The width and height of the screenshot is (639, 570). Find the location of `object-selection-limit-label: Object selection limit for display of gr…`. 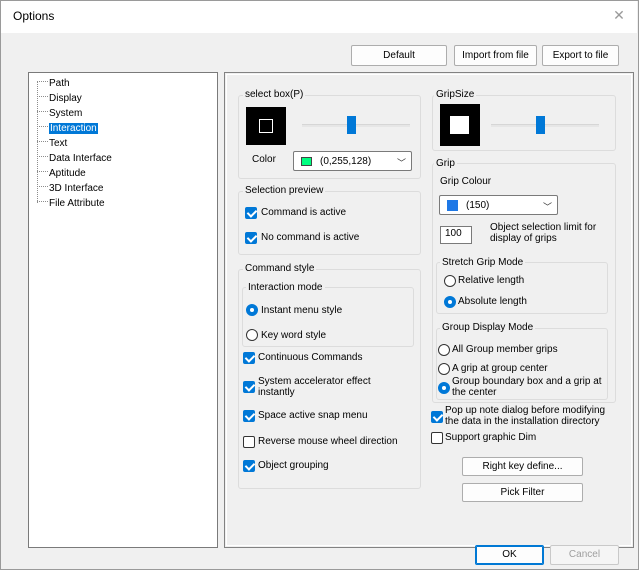

object-selection-limit-label: Object selection limit for display of gr… is located at coordinates (543, 233).